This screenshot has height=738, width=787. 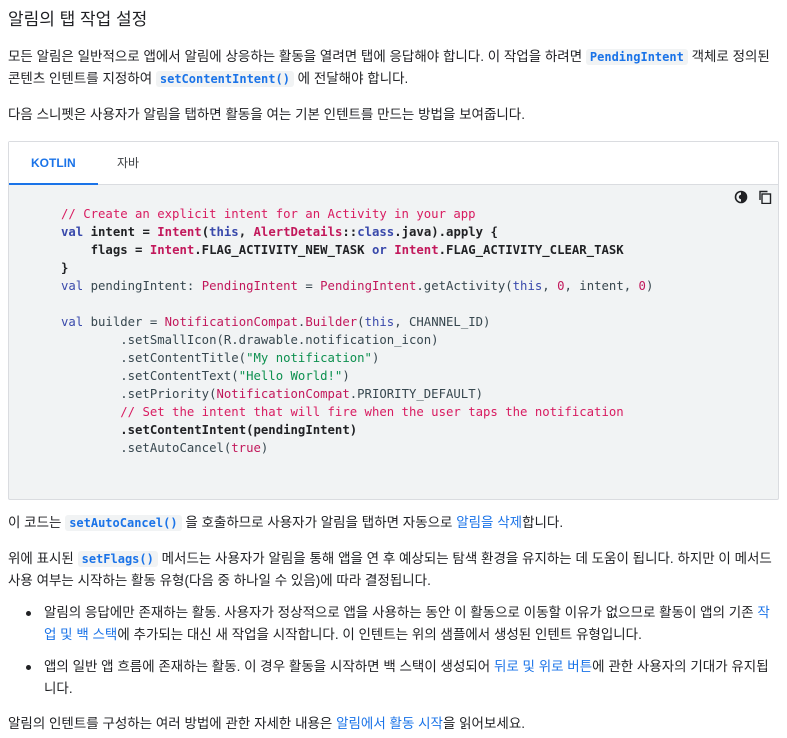 What do you see at coordinates (78, 19) in the screenshot?
I see `section-heading: 알림의 탭 작업 설정` at bounding box center [78, 19].